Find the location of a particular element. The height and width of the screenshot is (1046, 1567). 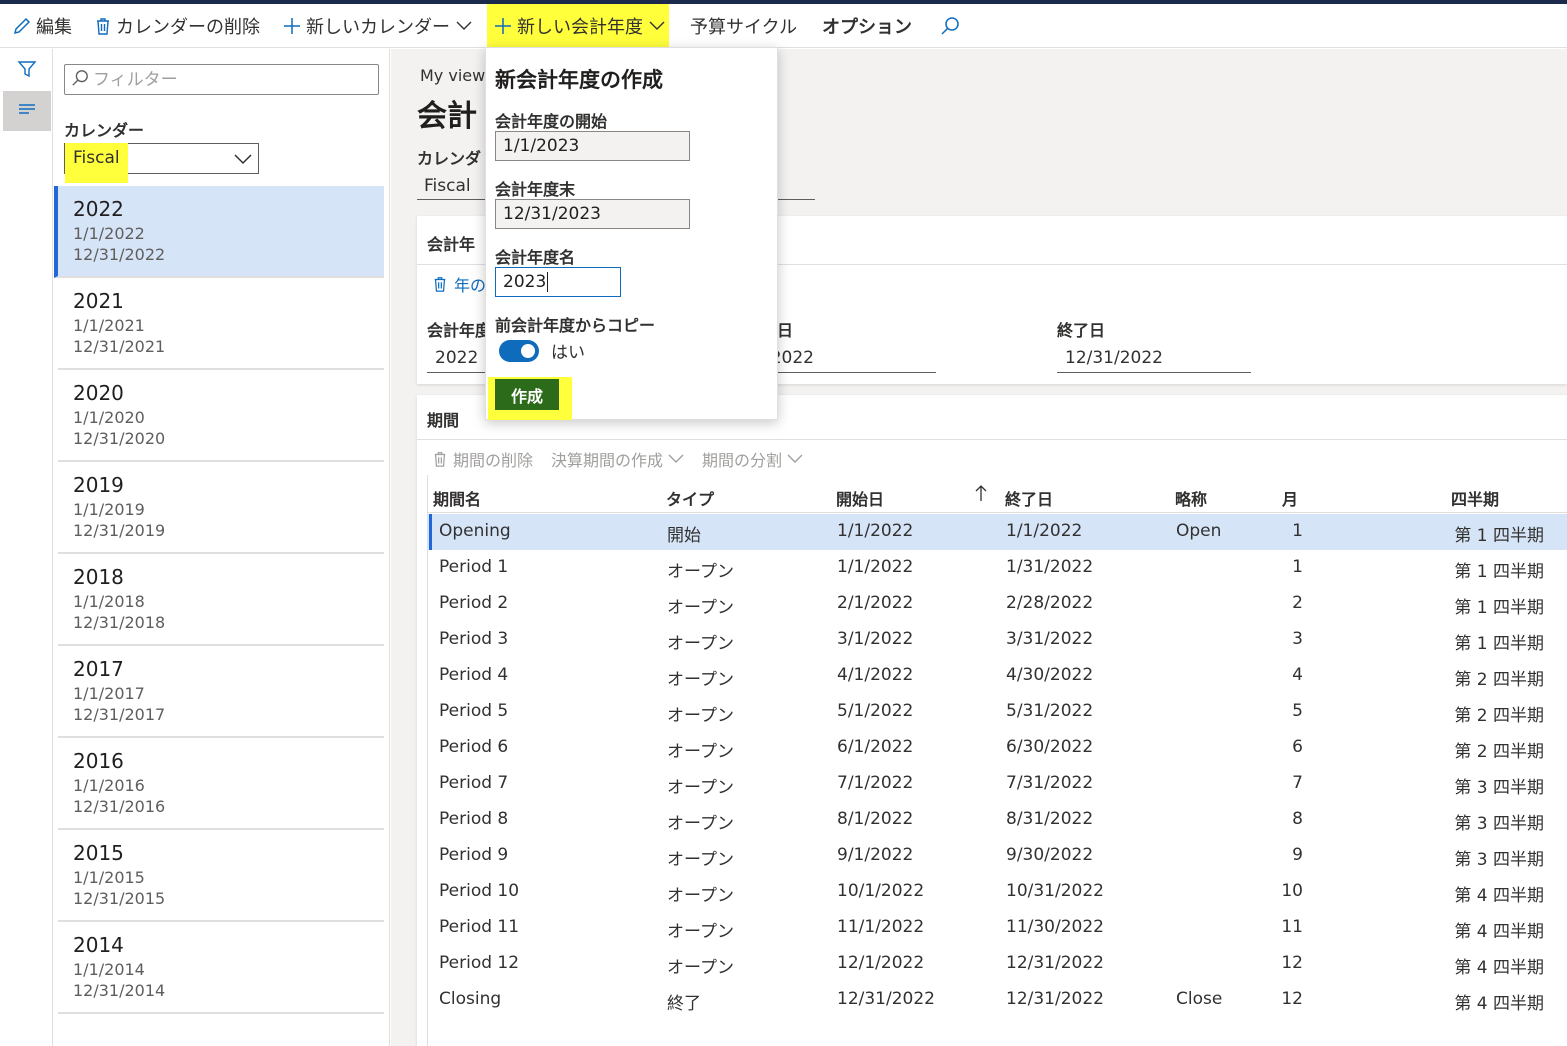

fiscal-year-list-item: 2021 1/1/2021 12/31/2021 is located at coordinates (221, 324).